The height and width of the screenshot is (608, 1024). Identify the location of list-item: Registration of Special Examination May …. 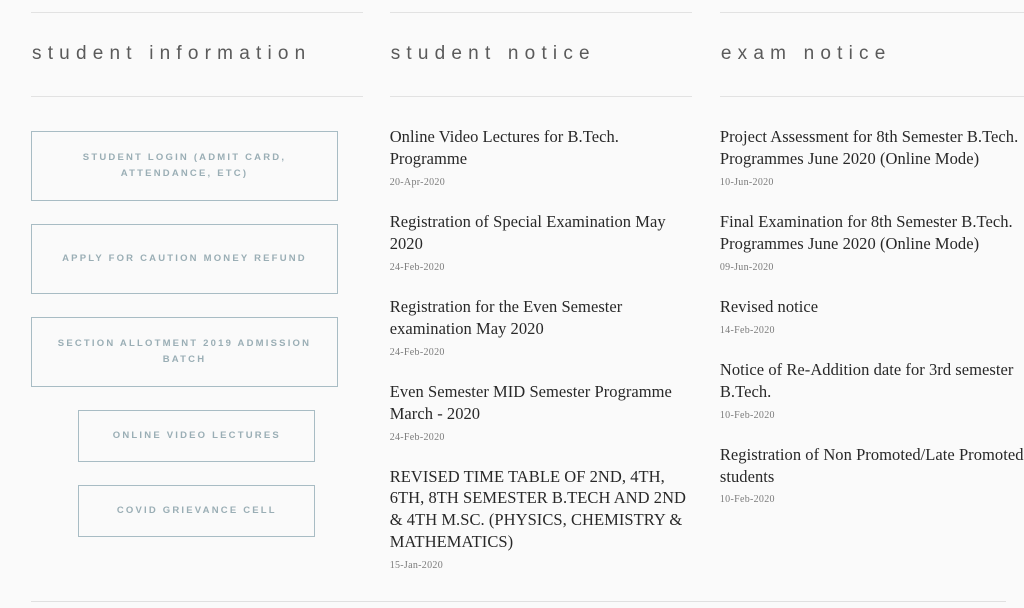
(541, 242).